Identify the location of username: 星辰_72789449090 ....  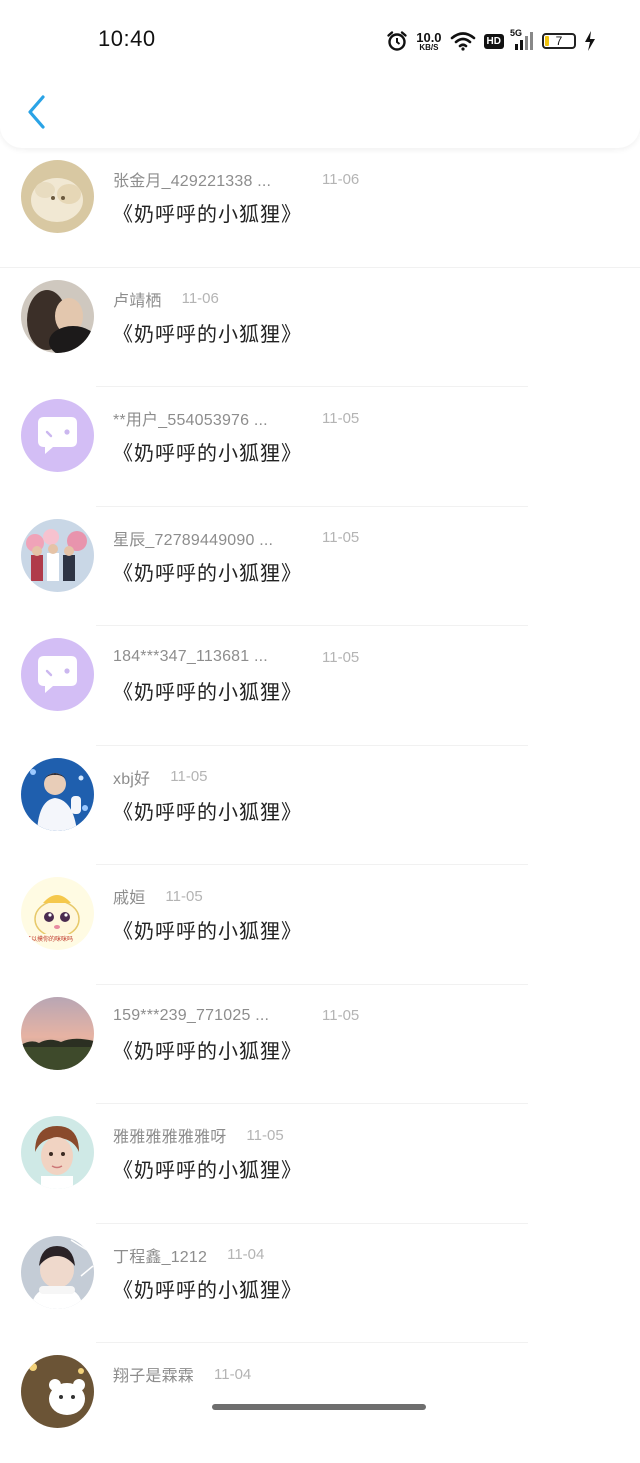
(193, 540).